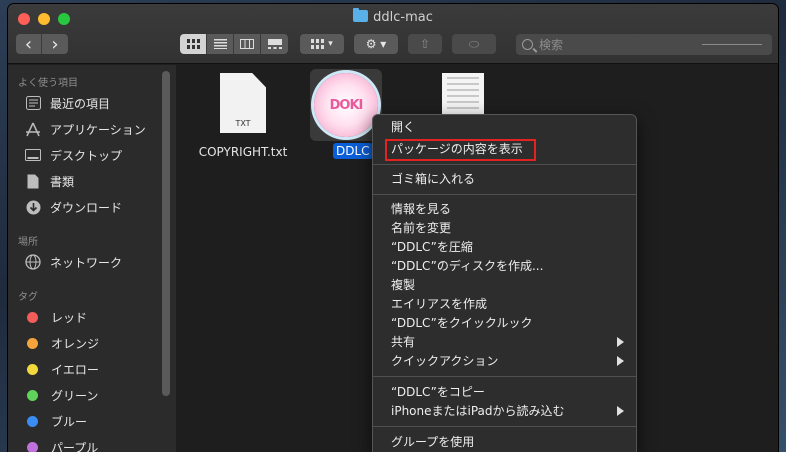 Image resolution: width=786 pixels, height=452 pixels. Describe the element at coordinates (432, 247) in the screenshot. I see `menu-item-compress: “DDLC”を圧縮` at that location.